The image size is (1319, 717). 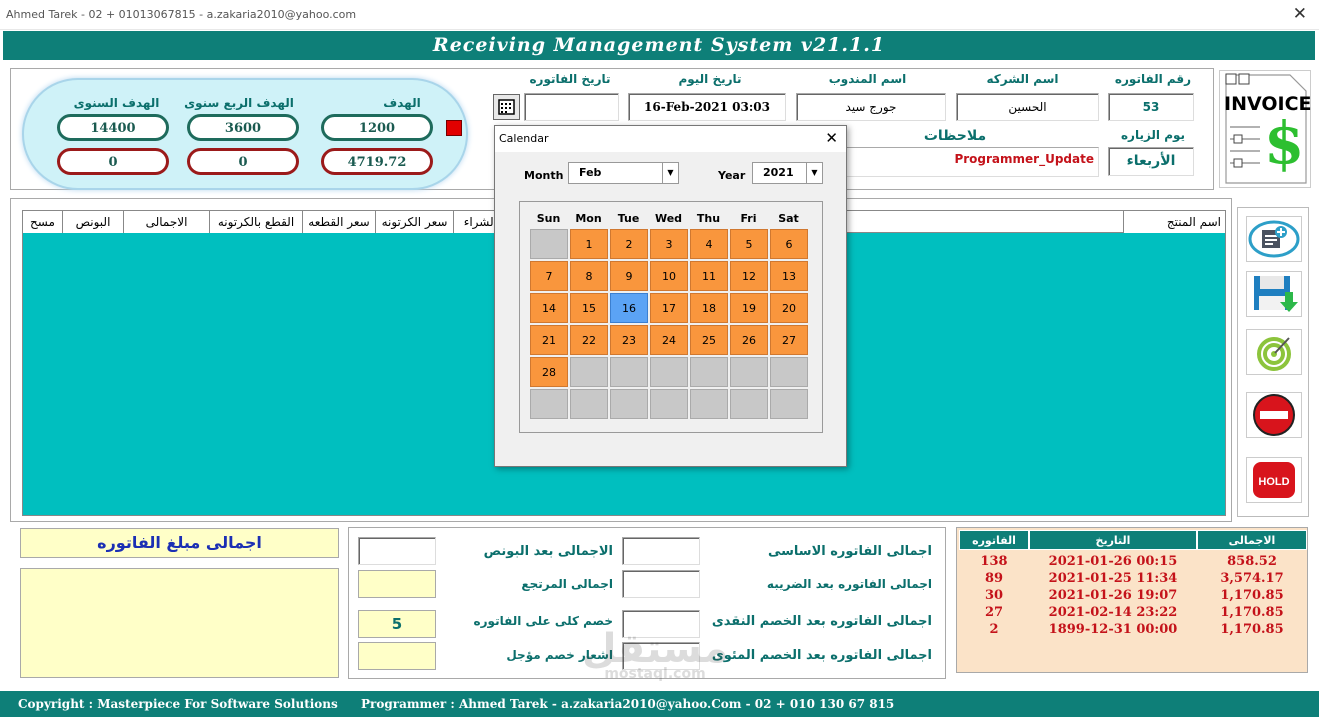 What do you see at coordinates (709, 244) in the screenshot?
I see `calendar-day: 4` at bounding box center [709, 244].